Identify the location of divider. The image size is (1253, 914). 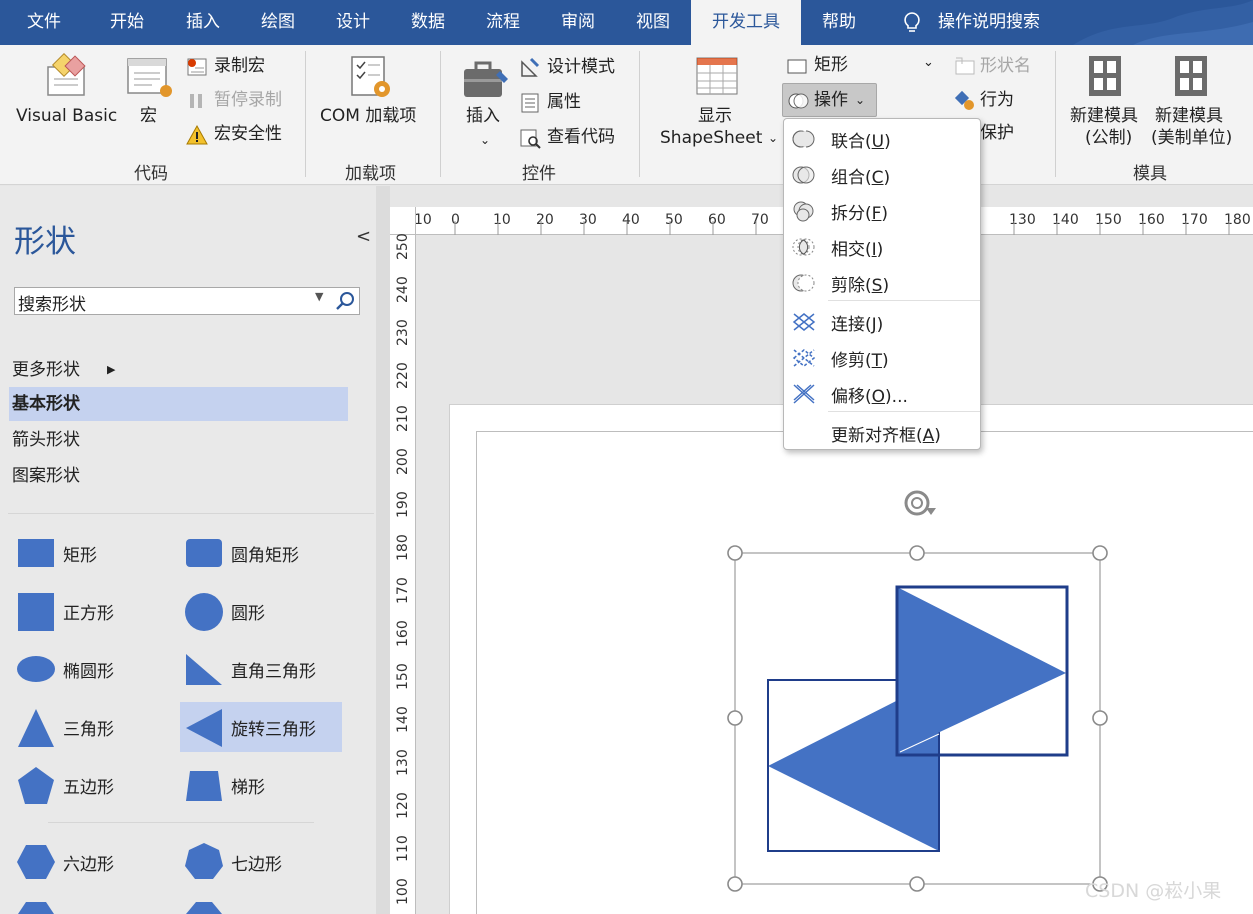
(191, 513).